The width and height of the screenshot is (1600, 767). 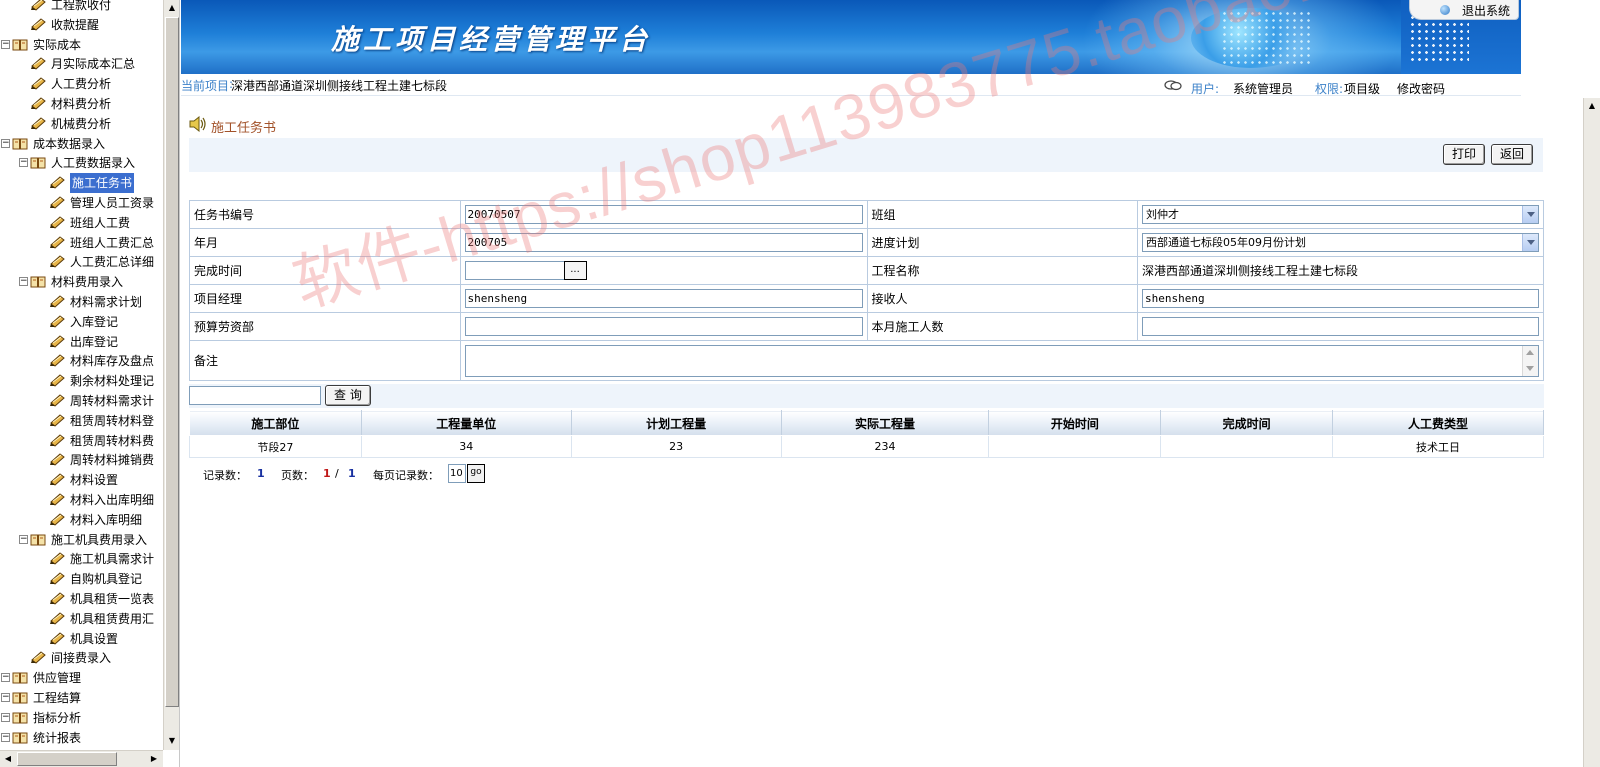 I want to click on grid-column-header: 人工费类型, so click(x=1438, y=423).